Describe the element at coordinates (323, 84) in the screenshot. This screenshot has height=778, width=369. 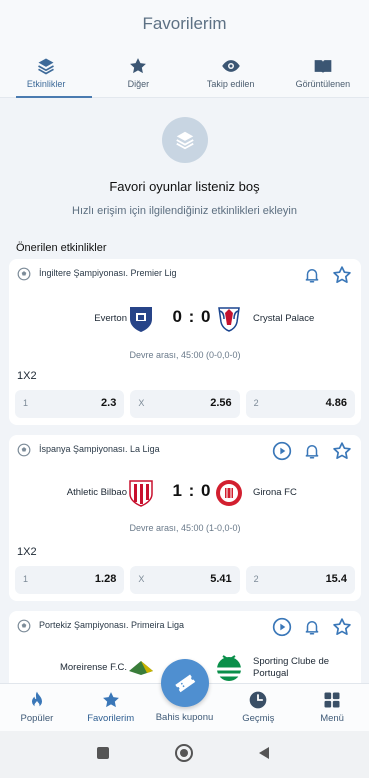
I see `tab-label: Görüntülenen` at that location.